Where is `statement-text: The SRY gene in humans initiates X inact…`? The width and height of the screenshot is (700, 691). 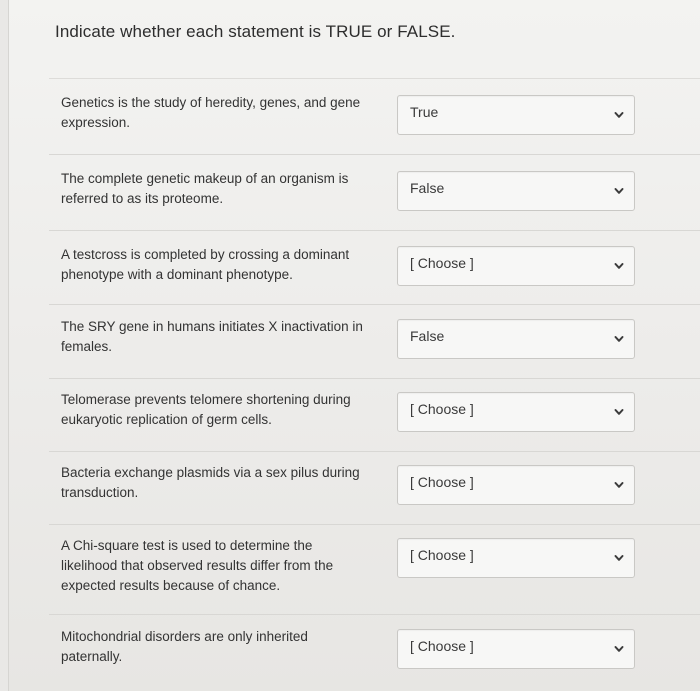
statement-text: The SRY gene in humans initiates X inact… is located at coordinates (212, 336).